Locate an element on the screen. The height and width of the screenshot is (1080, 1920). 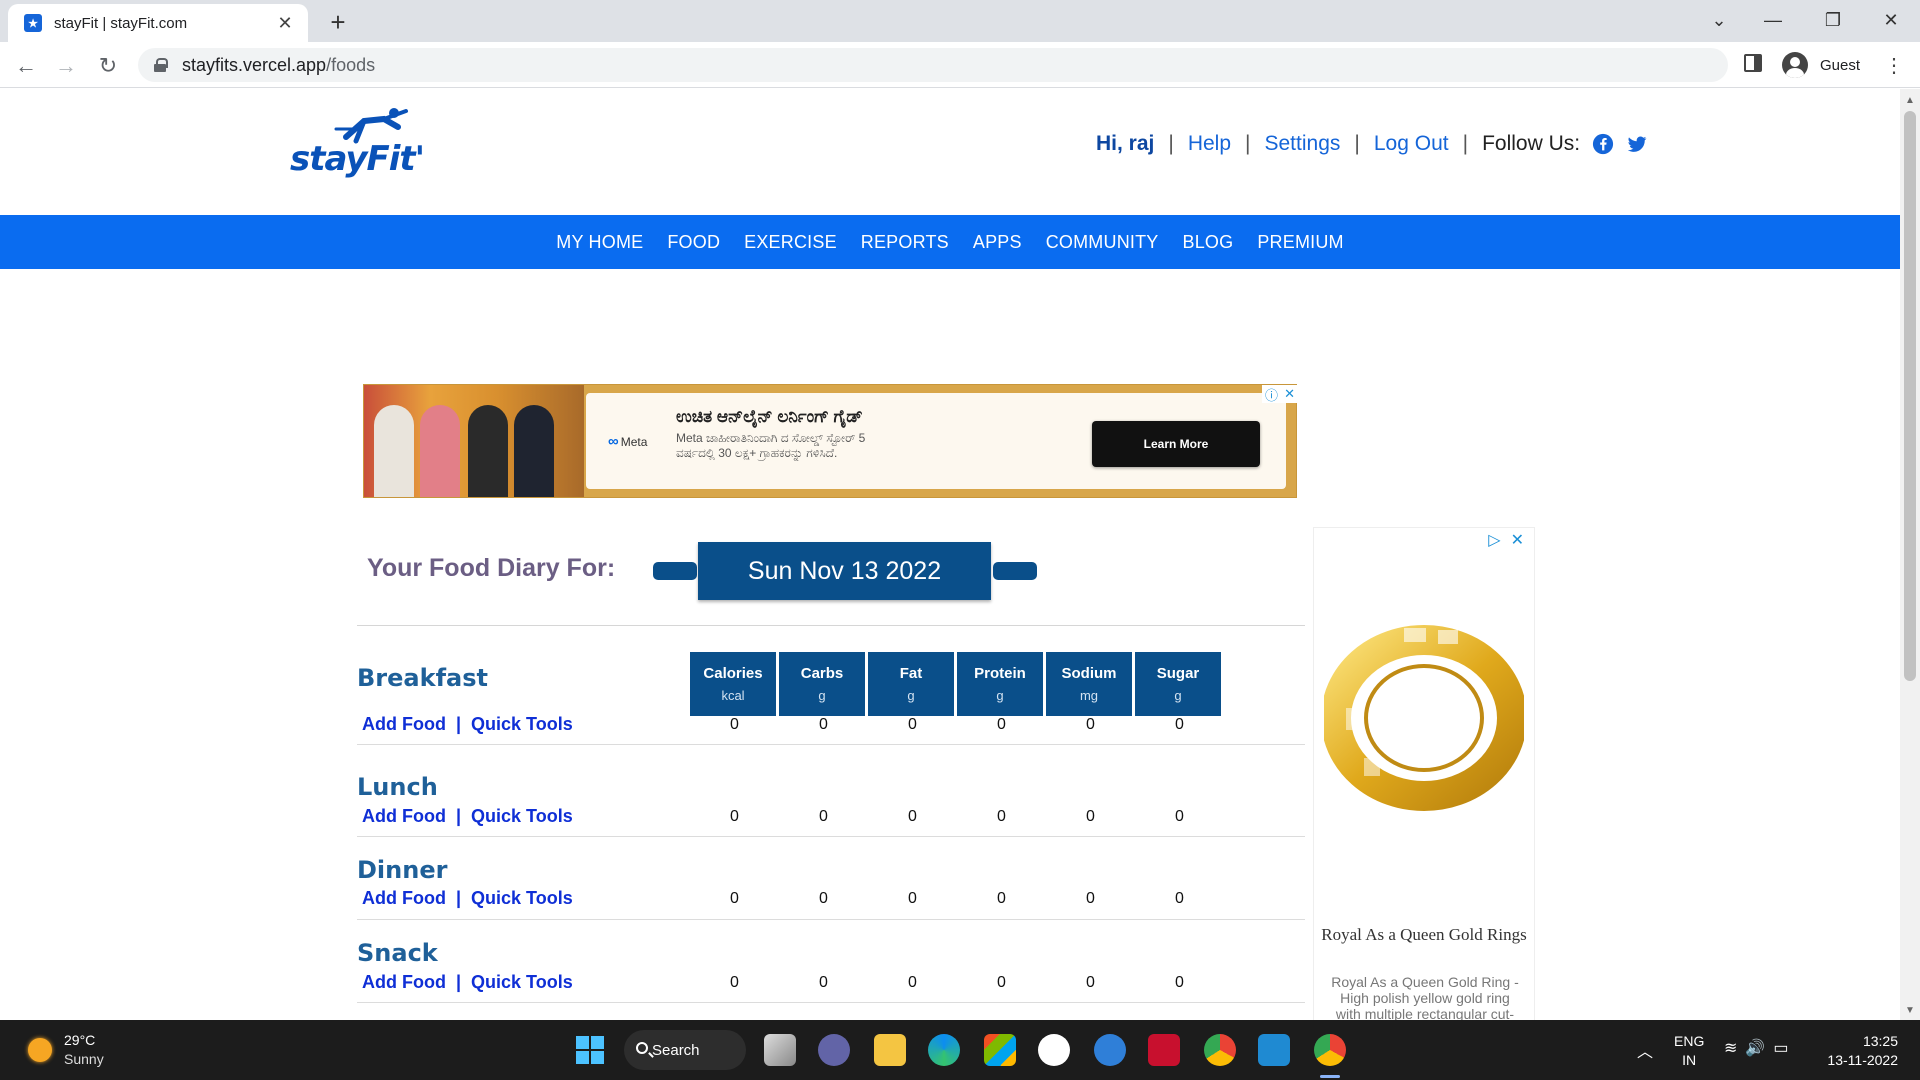
weather-condition: Sunny is located at coordinates (84, 1059).